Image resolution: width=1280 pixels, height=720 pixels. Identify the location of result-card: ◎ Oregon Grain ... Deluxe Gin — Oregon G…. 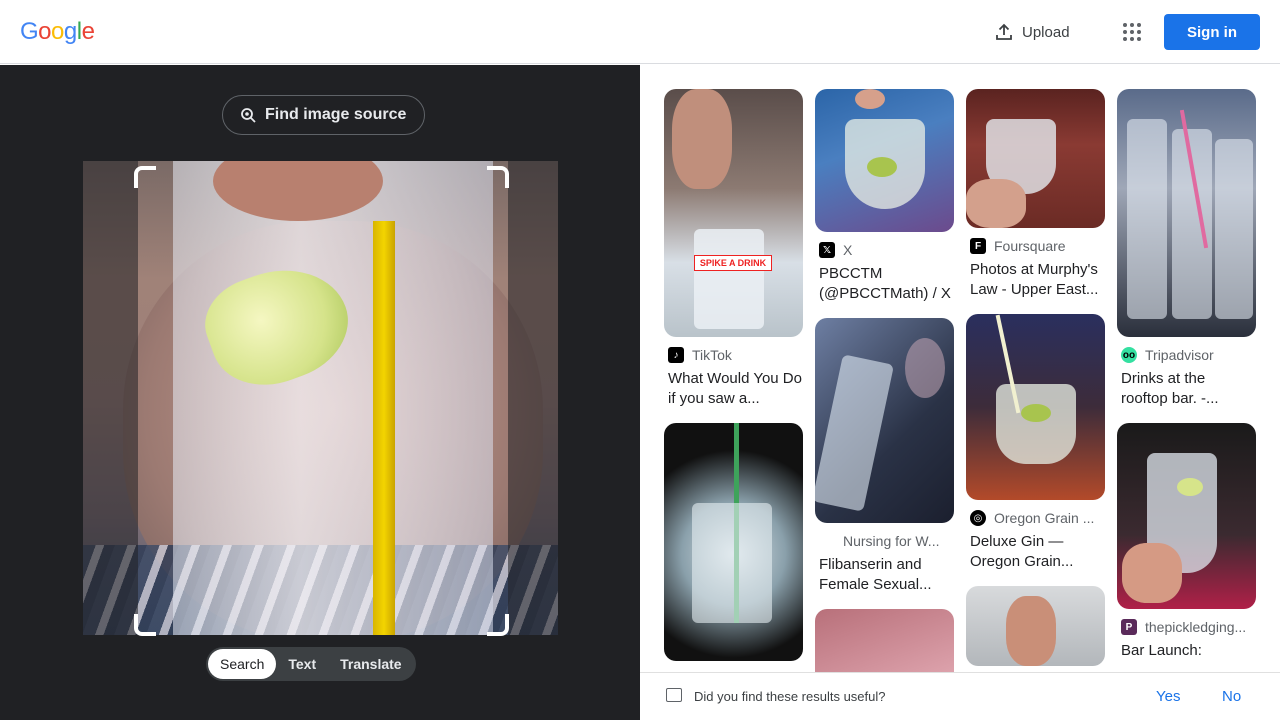
(1035, 443).